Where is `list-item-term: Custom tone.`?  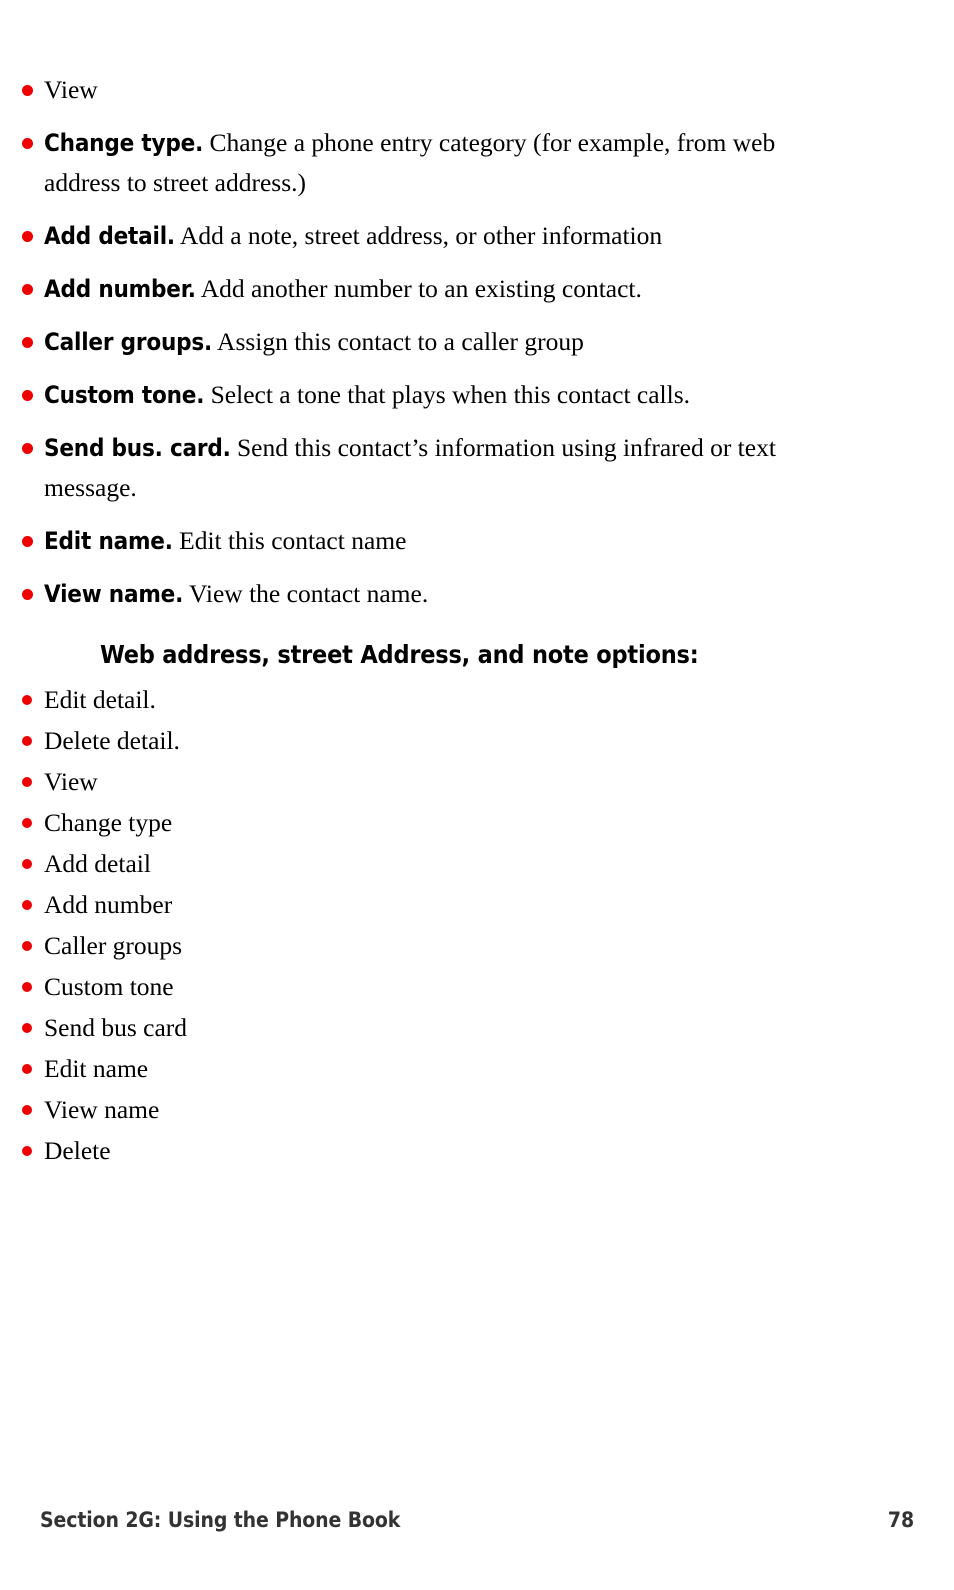 list-item-term: Custom tone. is located at coordinates (124, 395).